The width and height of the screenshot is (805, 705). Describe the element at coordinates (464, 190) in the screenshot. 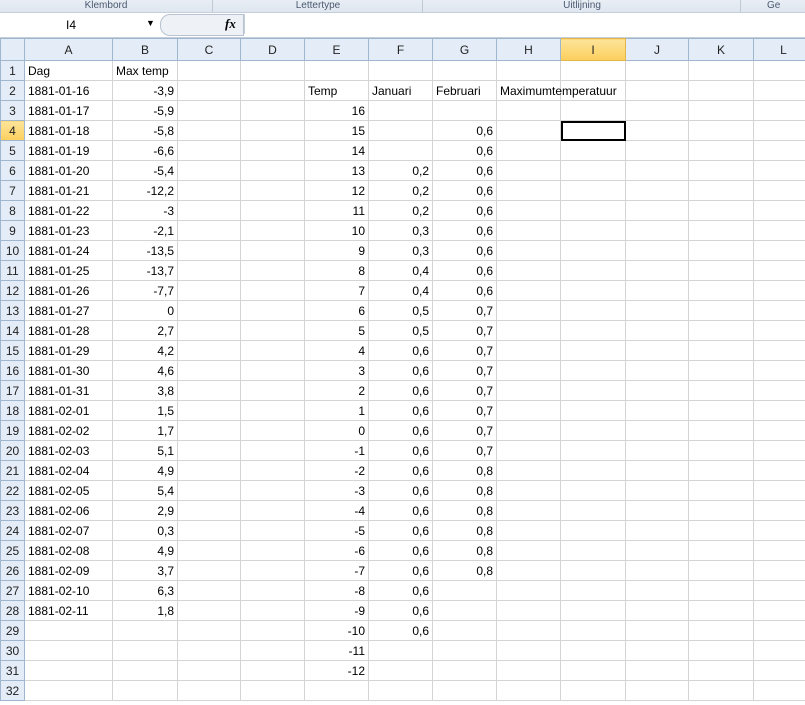

I see `cell-G7: 0,6` at that location.